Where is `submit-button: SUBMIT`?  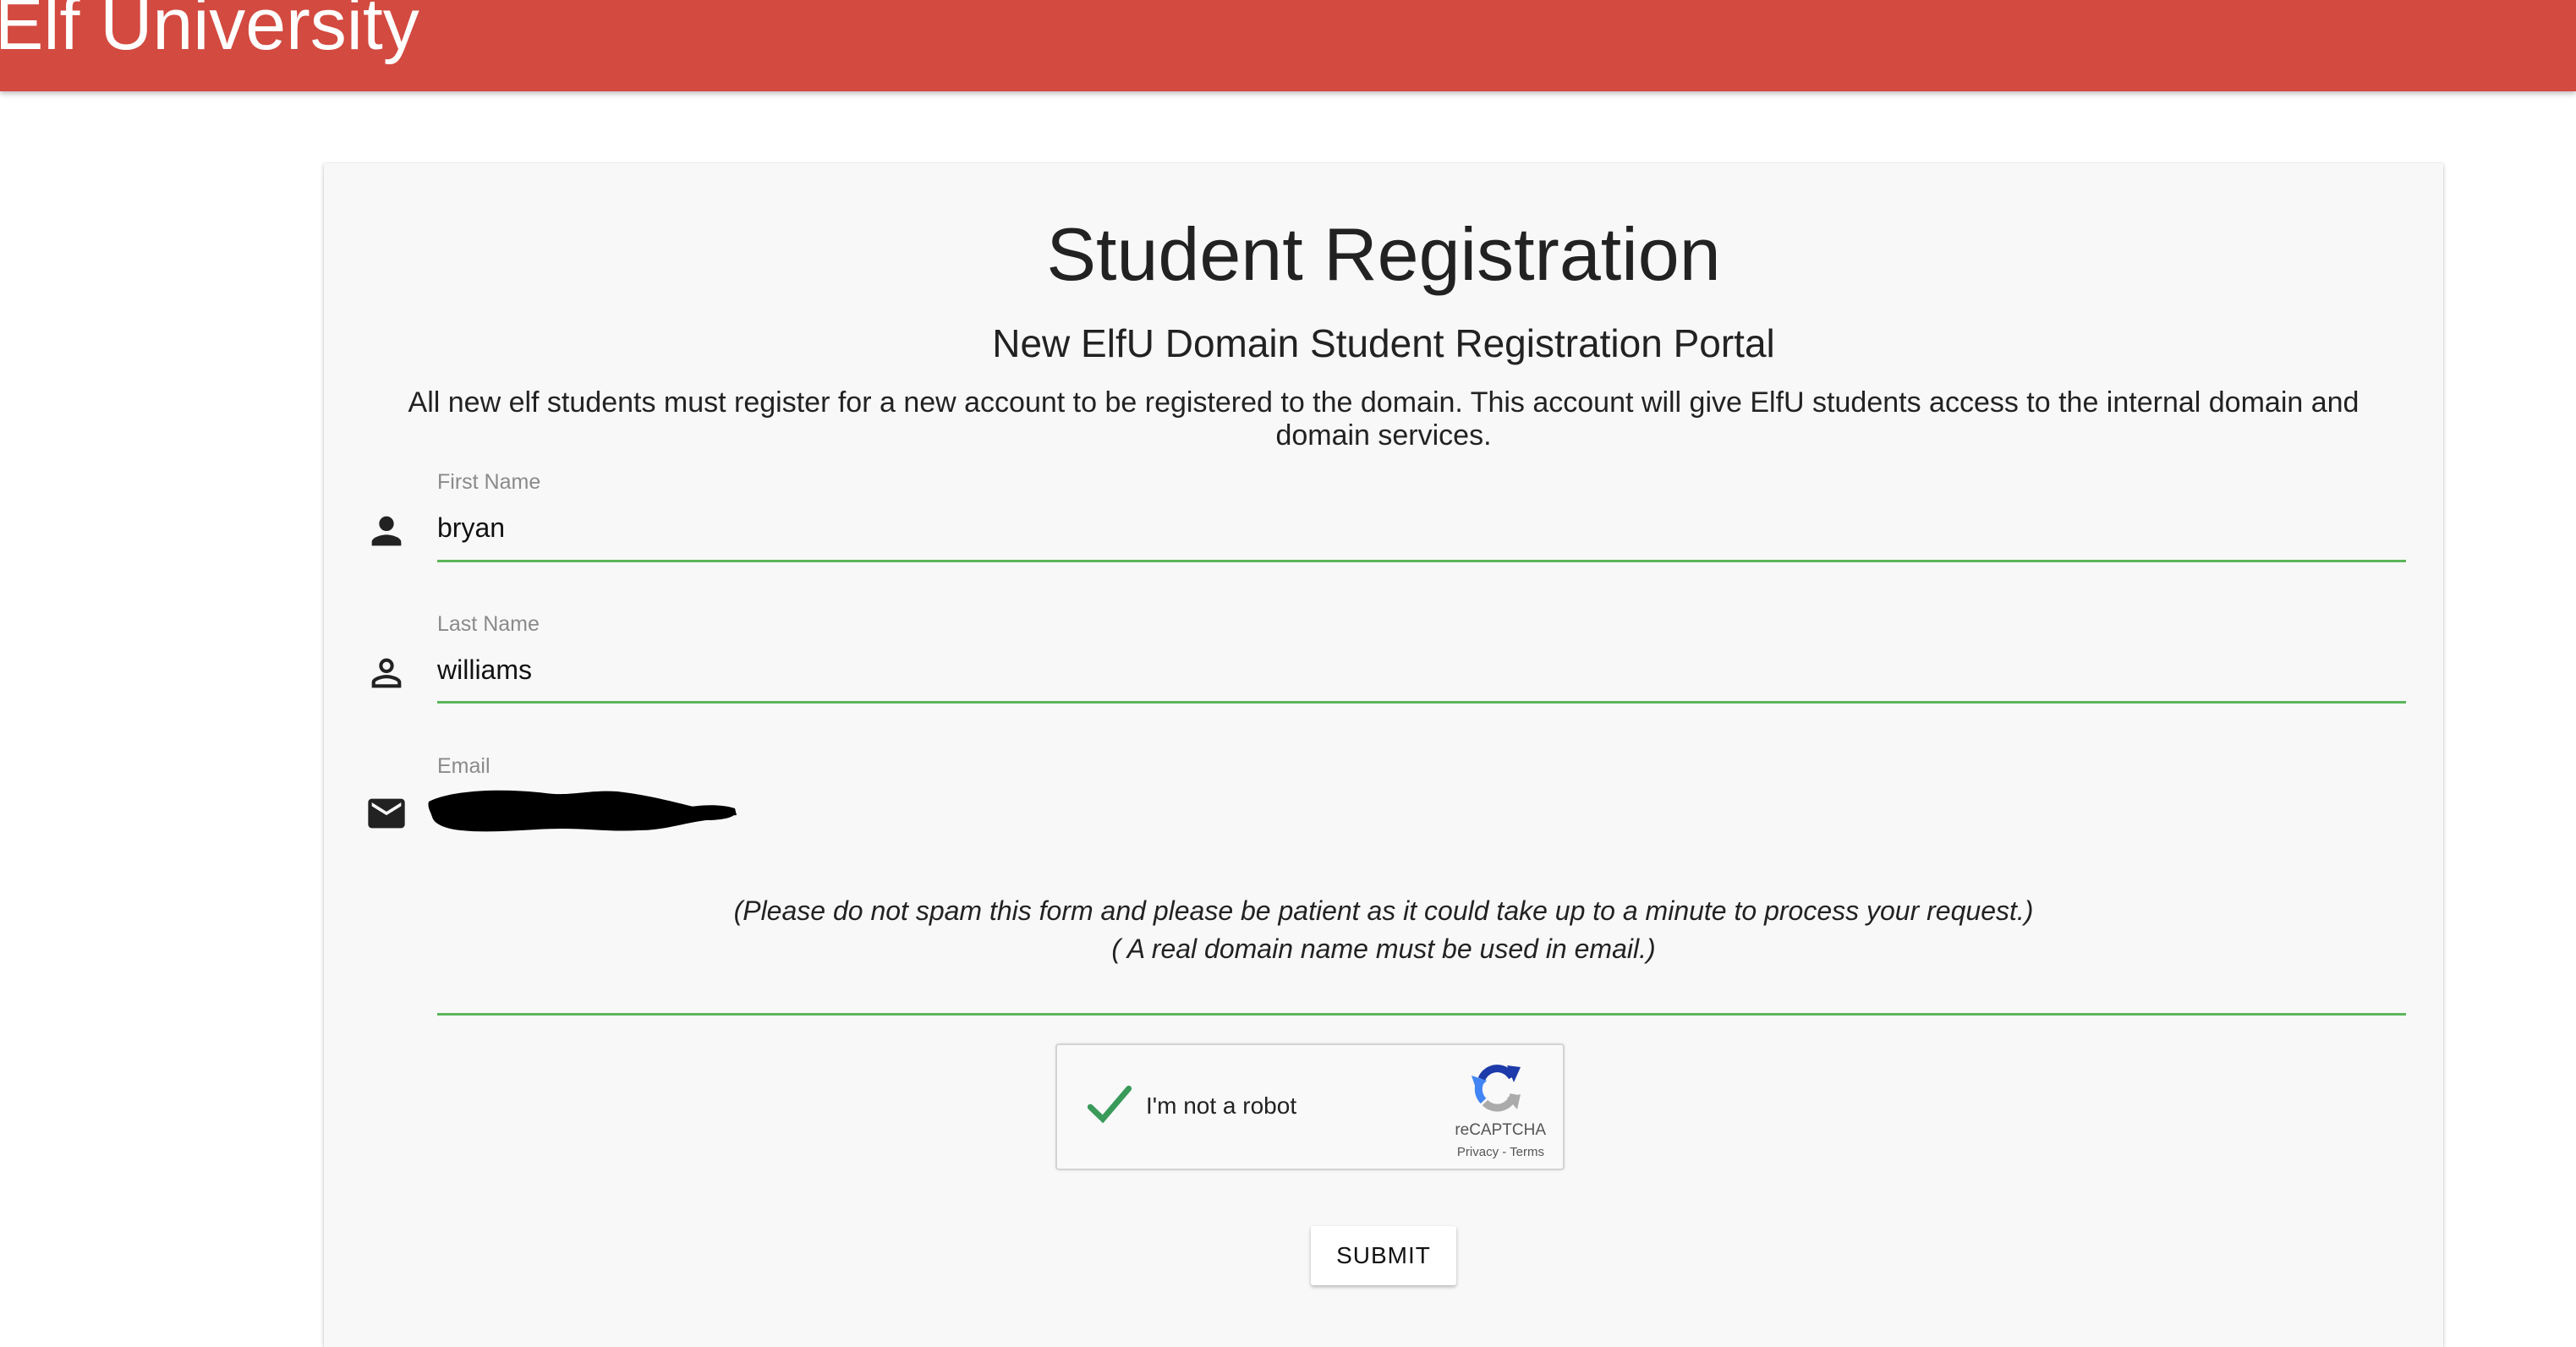
submit-button: SUBMIT is located at coordinates (1383, 1255).